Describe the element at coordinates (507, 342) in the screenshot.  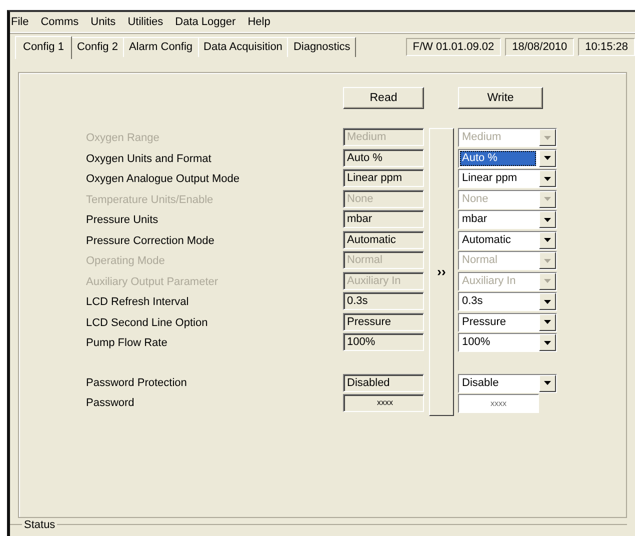
I see `dropdown: 100%` at that location.